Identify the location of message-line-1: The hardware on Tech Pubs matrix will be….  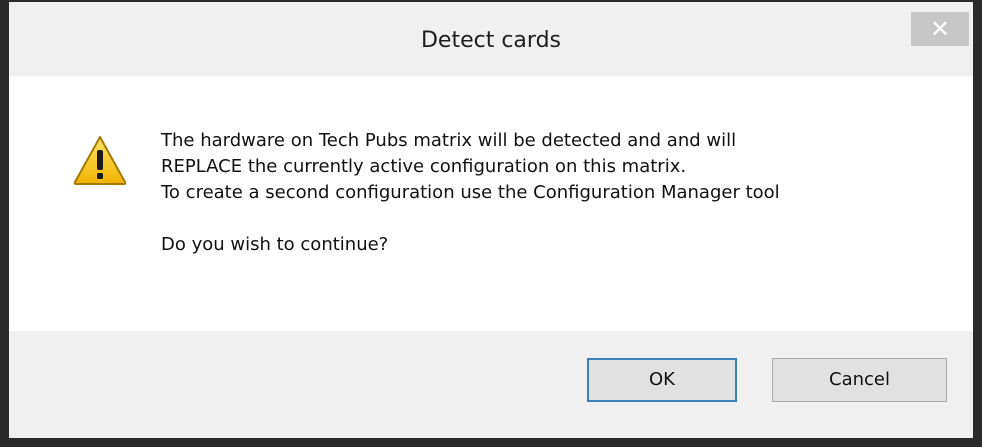
(449, 140).